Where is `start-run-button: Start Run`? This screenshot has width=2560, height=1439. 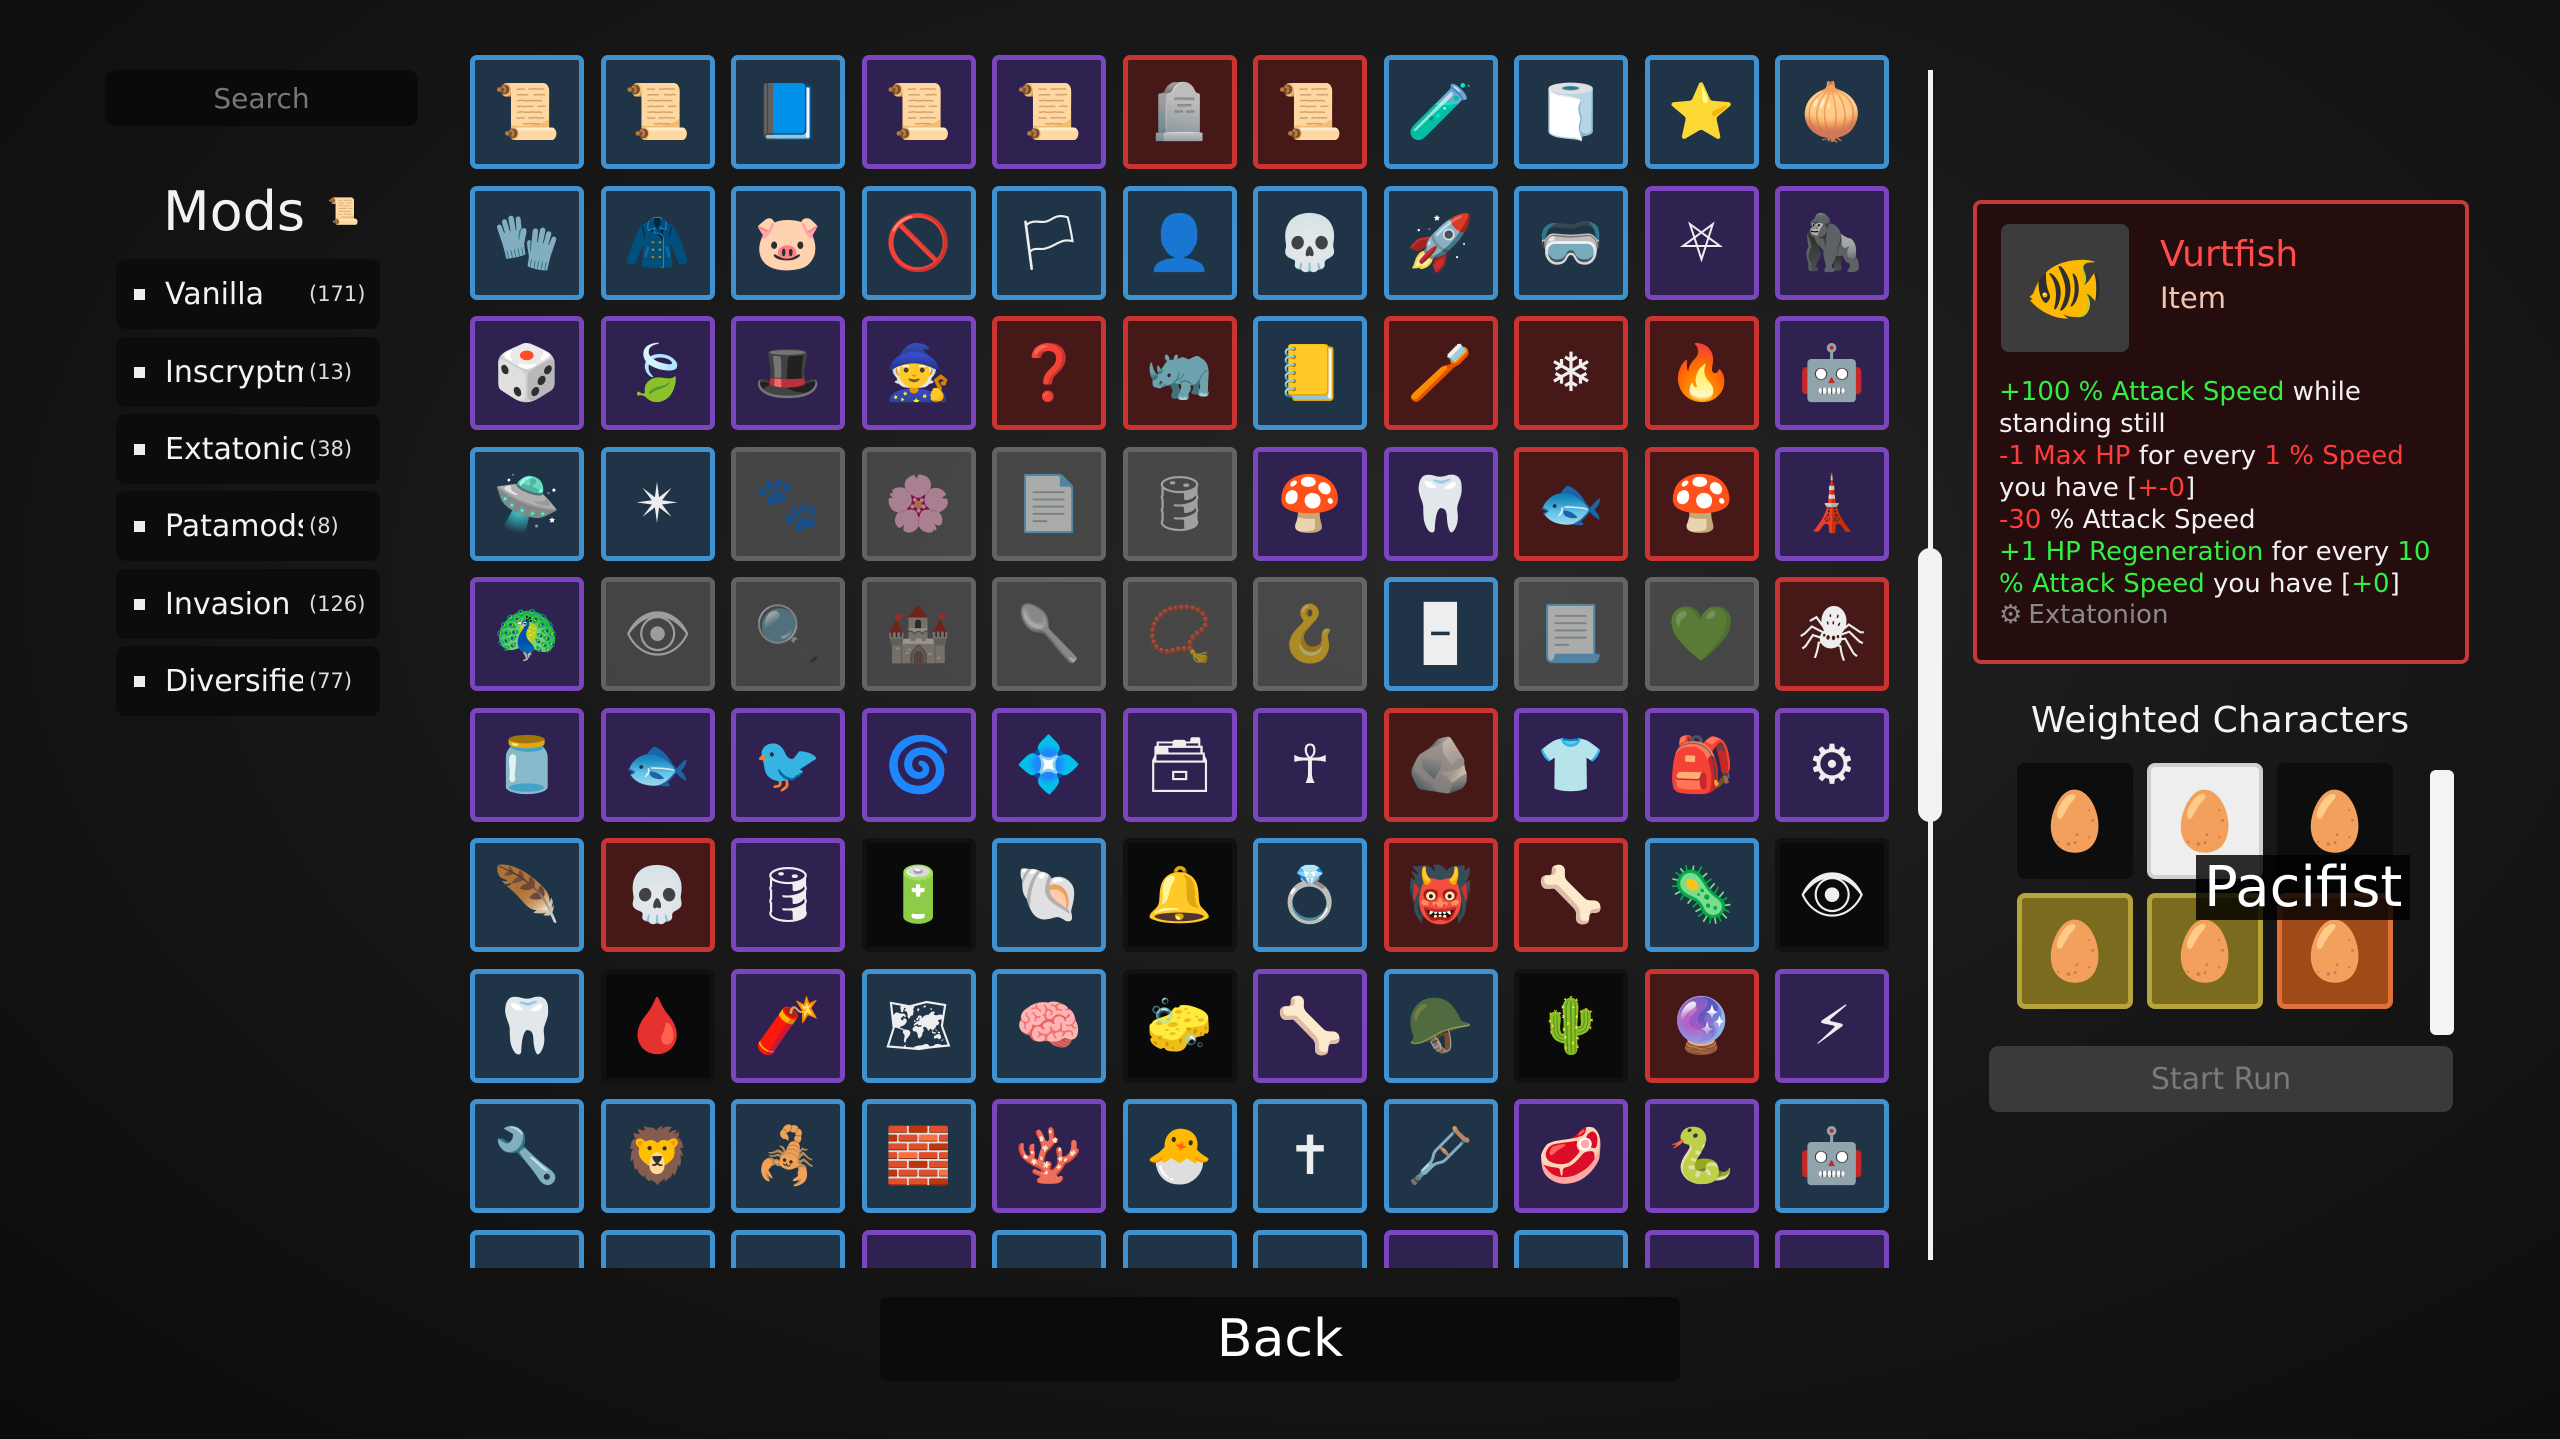 start-run-button: Start Run is located at coordinates (2221, 1079).